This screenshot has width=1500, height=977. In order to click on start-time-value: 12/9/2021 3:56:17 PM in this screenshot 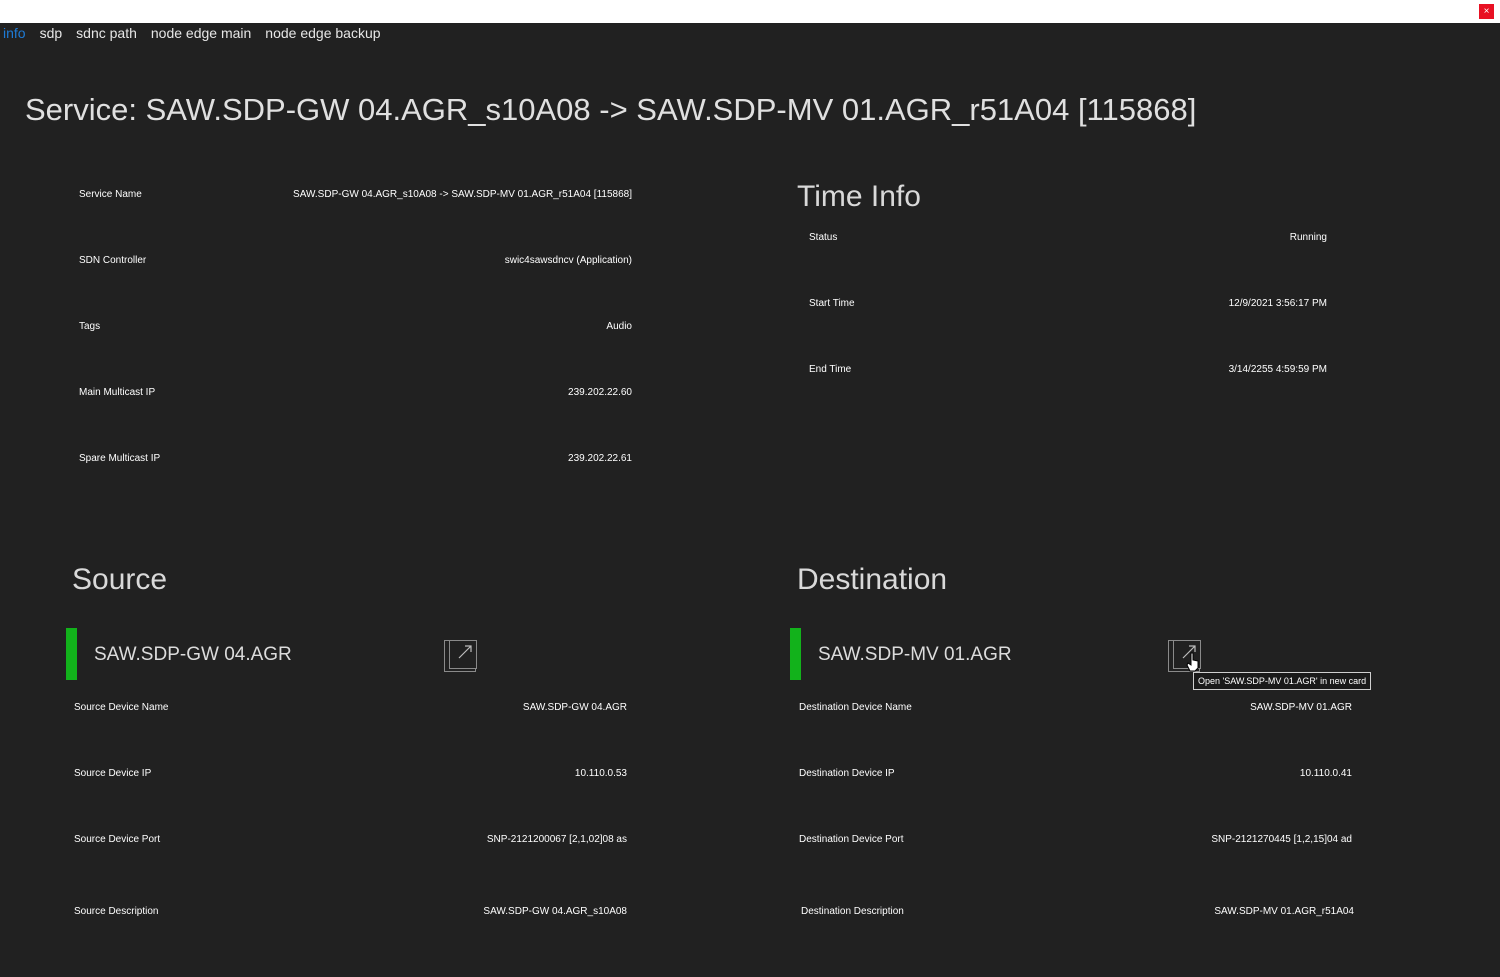, I will do `click(1277, 303)`.